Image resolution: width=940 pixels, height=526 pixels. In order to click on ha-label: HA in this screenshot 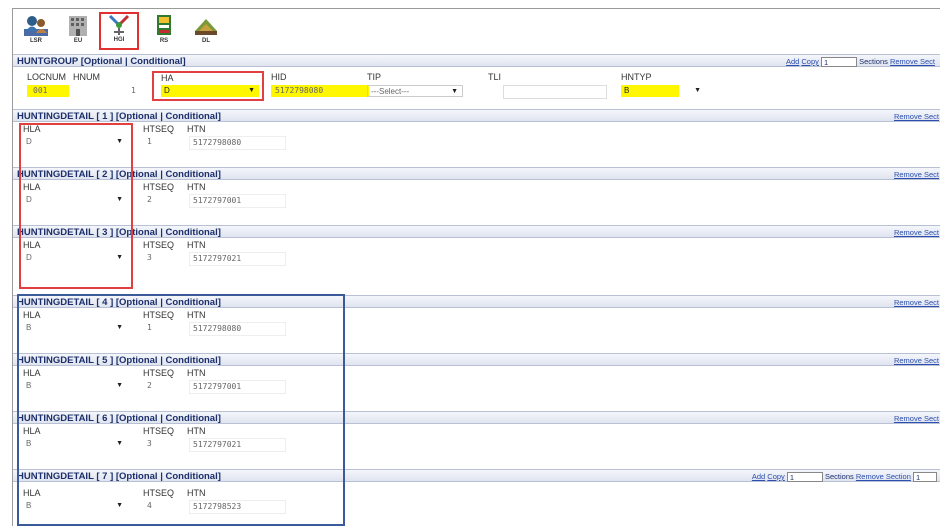, I will do `click(167, 78)`.